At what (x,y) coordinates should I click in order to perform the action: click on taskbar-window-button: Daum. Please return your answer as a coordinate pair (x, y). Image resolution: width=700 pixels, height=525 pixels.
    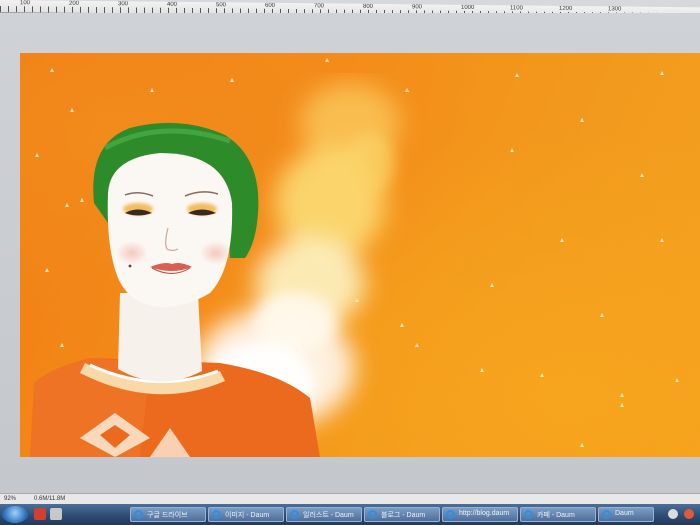
    Looking at the image, I should click on (626, 514).